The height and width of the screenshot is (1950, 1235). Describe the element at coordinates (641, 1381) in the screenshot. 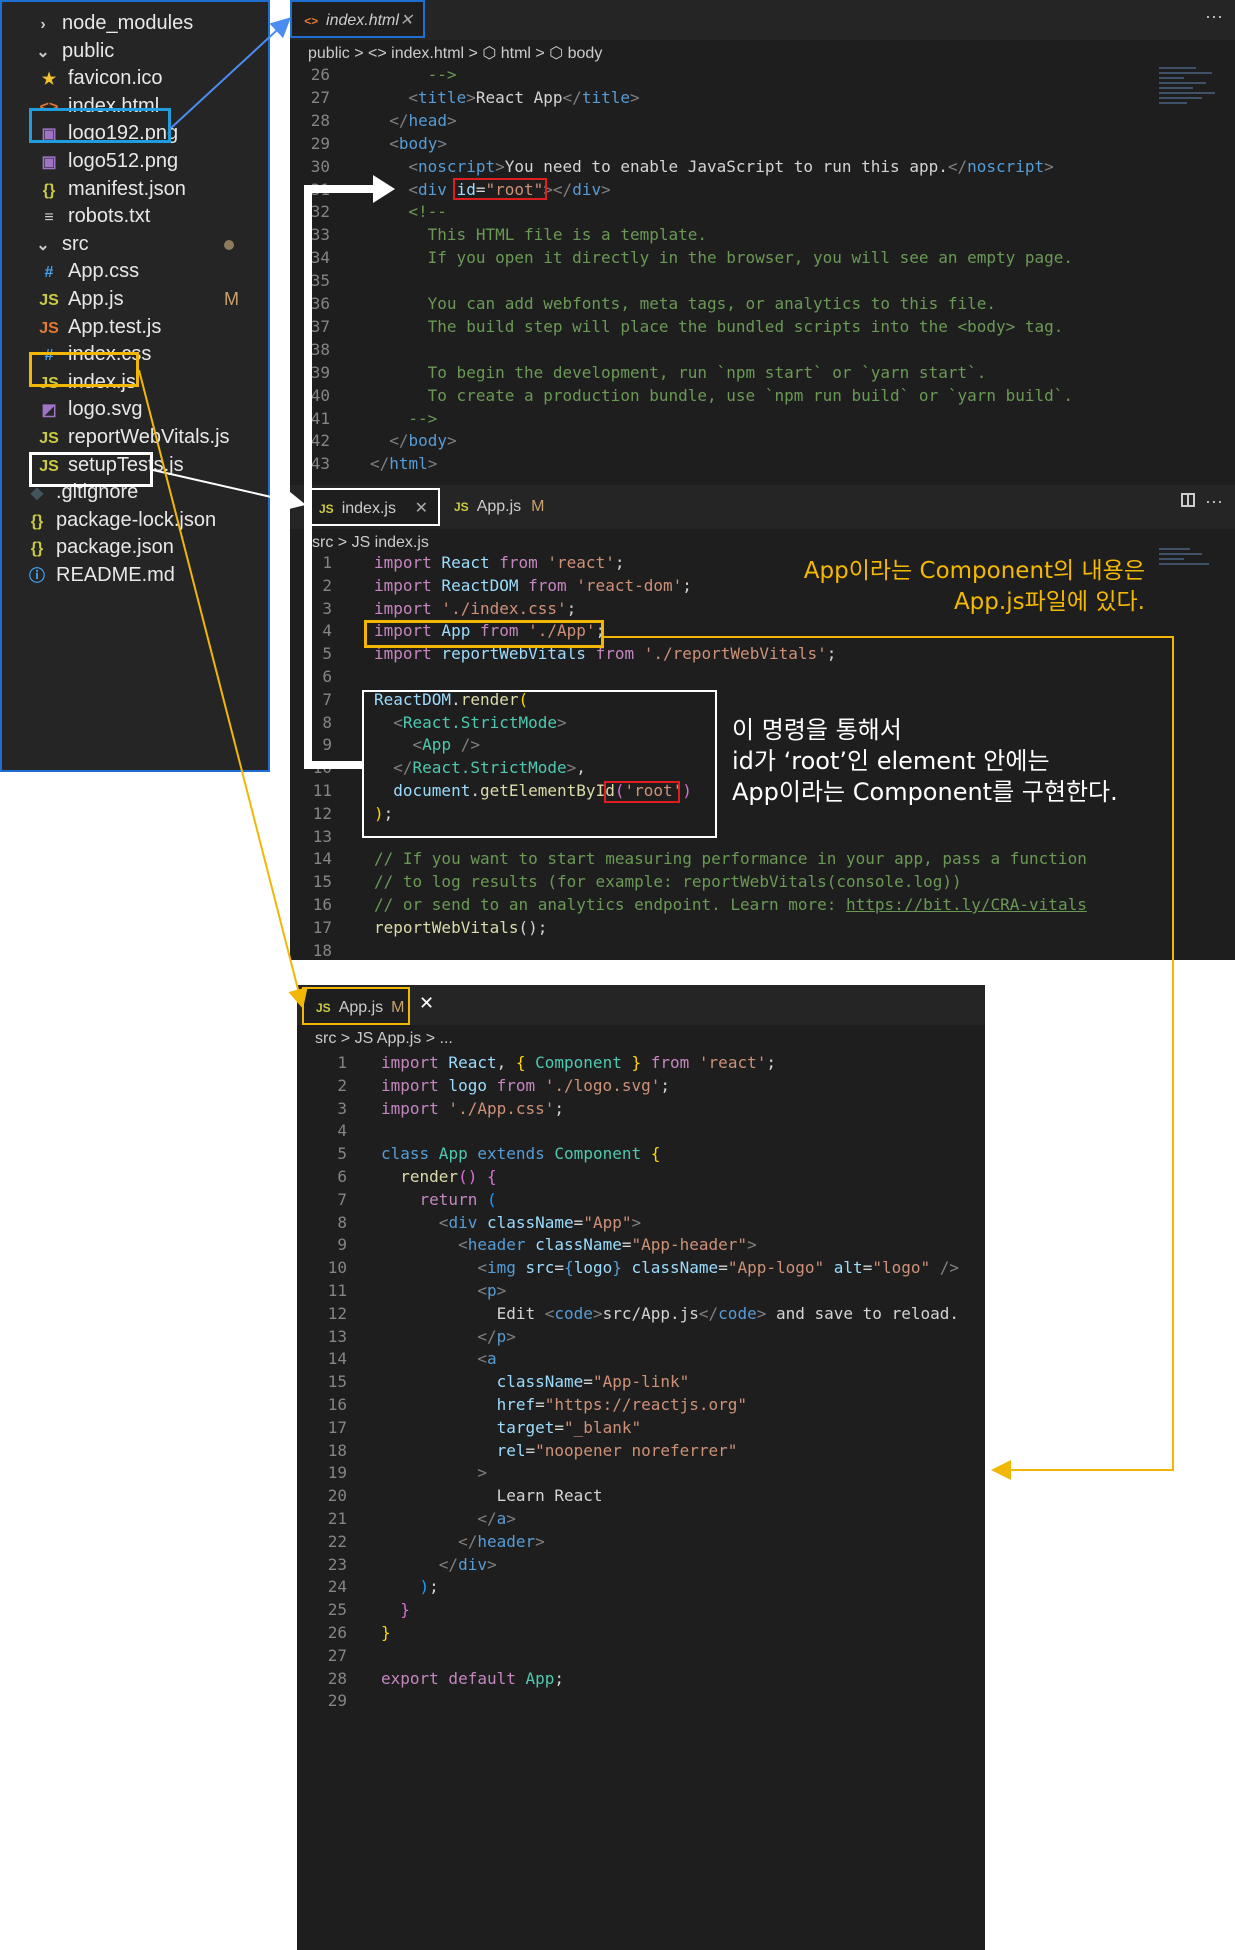

I see `code-line: 15 className="App-link"` at that location.